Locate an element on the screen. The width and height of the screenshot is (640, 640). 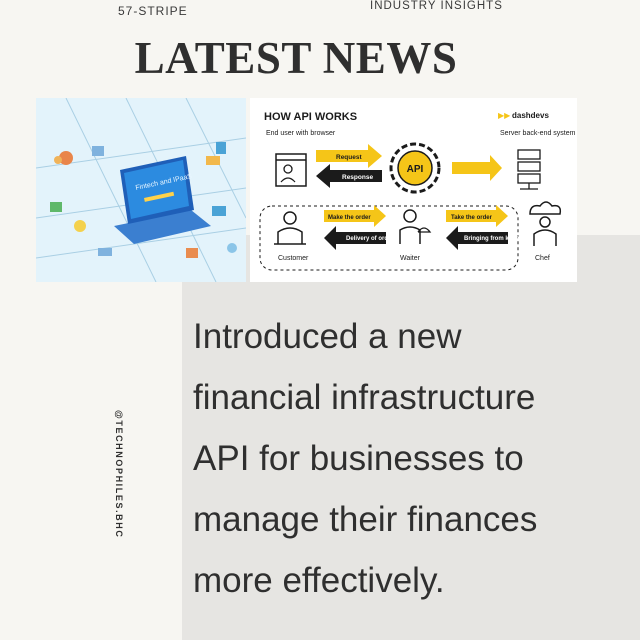
waiter-label: Waiter is located at coordinates (410, 258).